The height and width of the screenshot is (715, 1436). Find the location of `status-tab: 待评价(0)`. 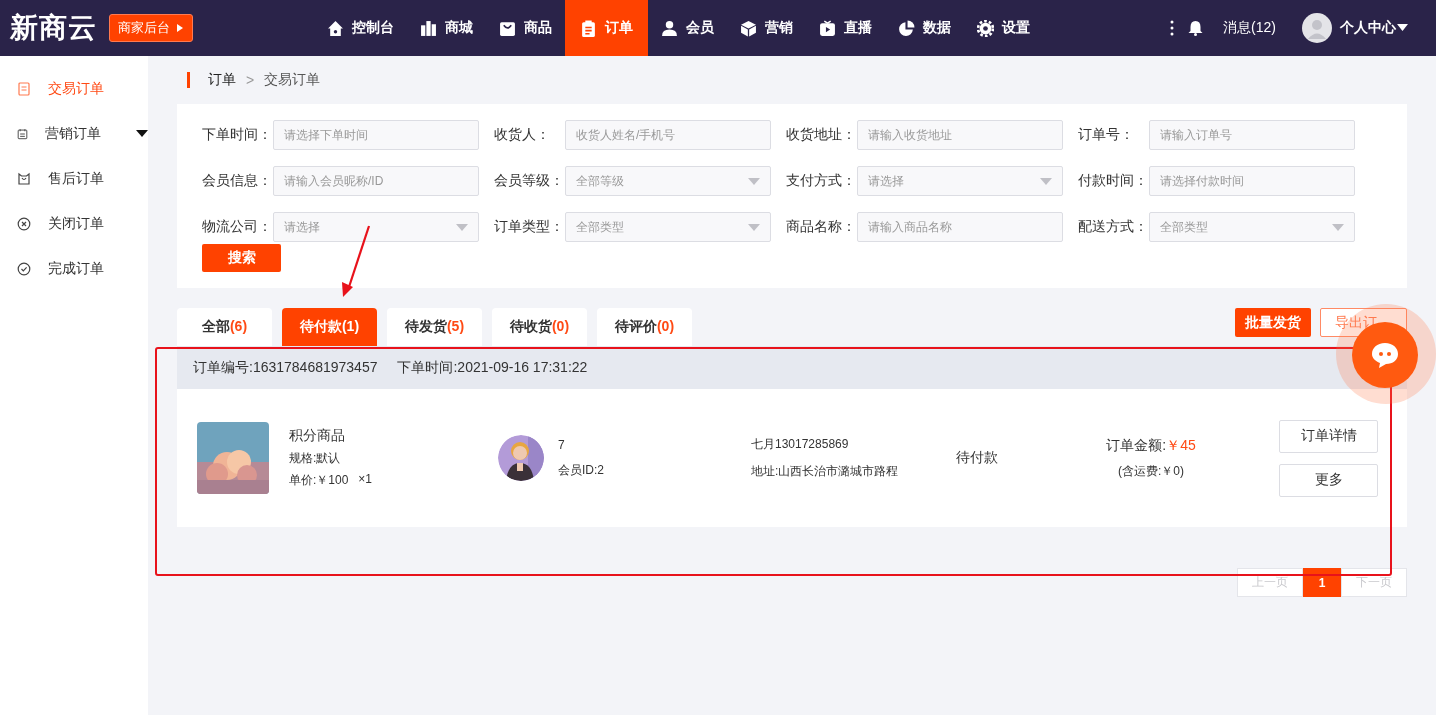

status-tab: 待评价(0) is located at coordinates (644, 327).